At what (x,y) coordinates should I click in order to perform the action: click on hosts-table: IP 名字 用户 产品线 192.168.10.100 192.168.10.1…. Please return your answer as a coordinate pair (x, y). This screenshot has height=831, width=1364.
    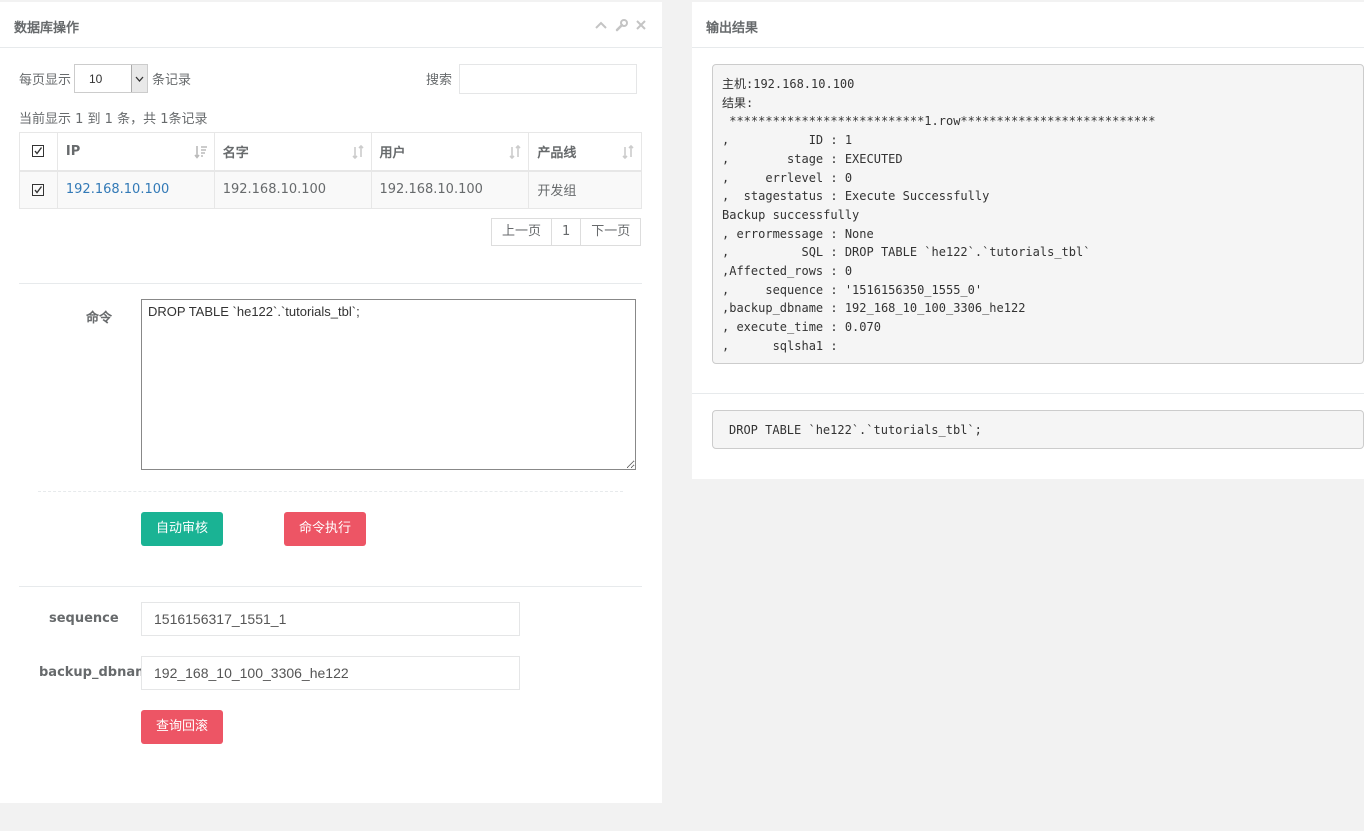
    Looking at the image, I should click on (330, 170).